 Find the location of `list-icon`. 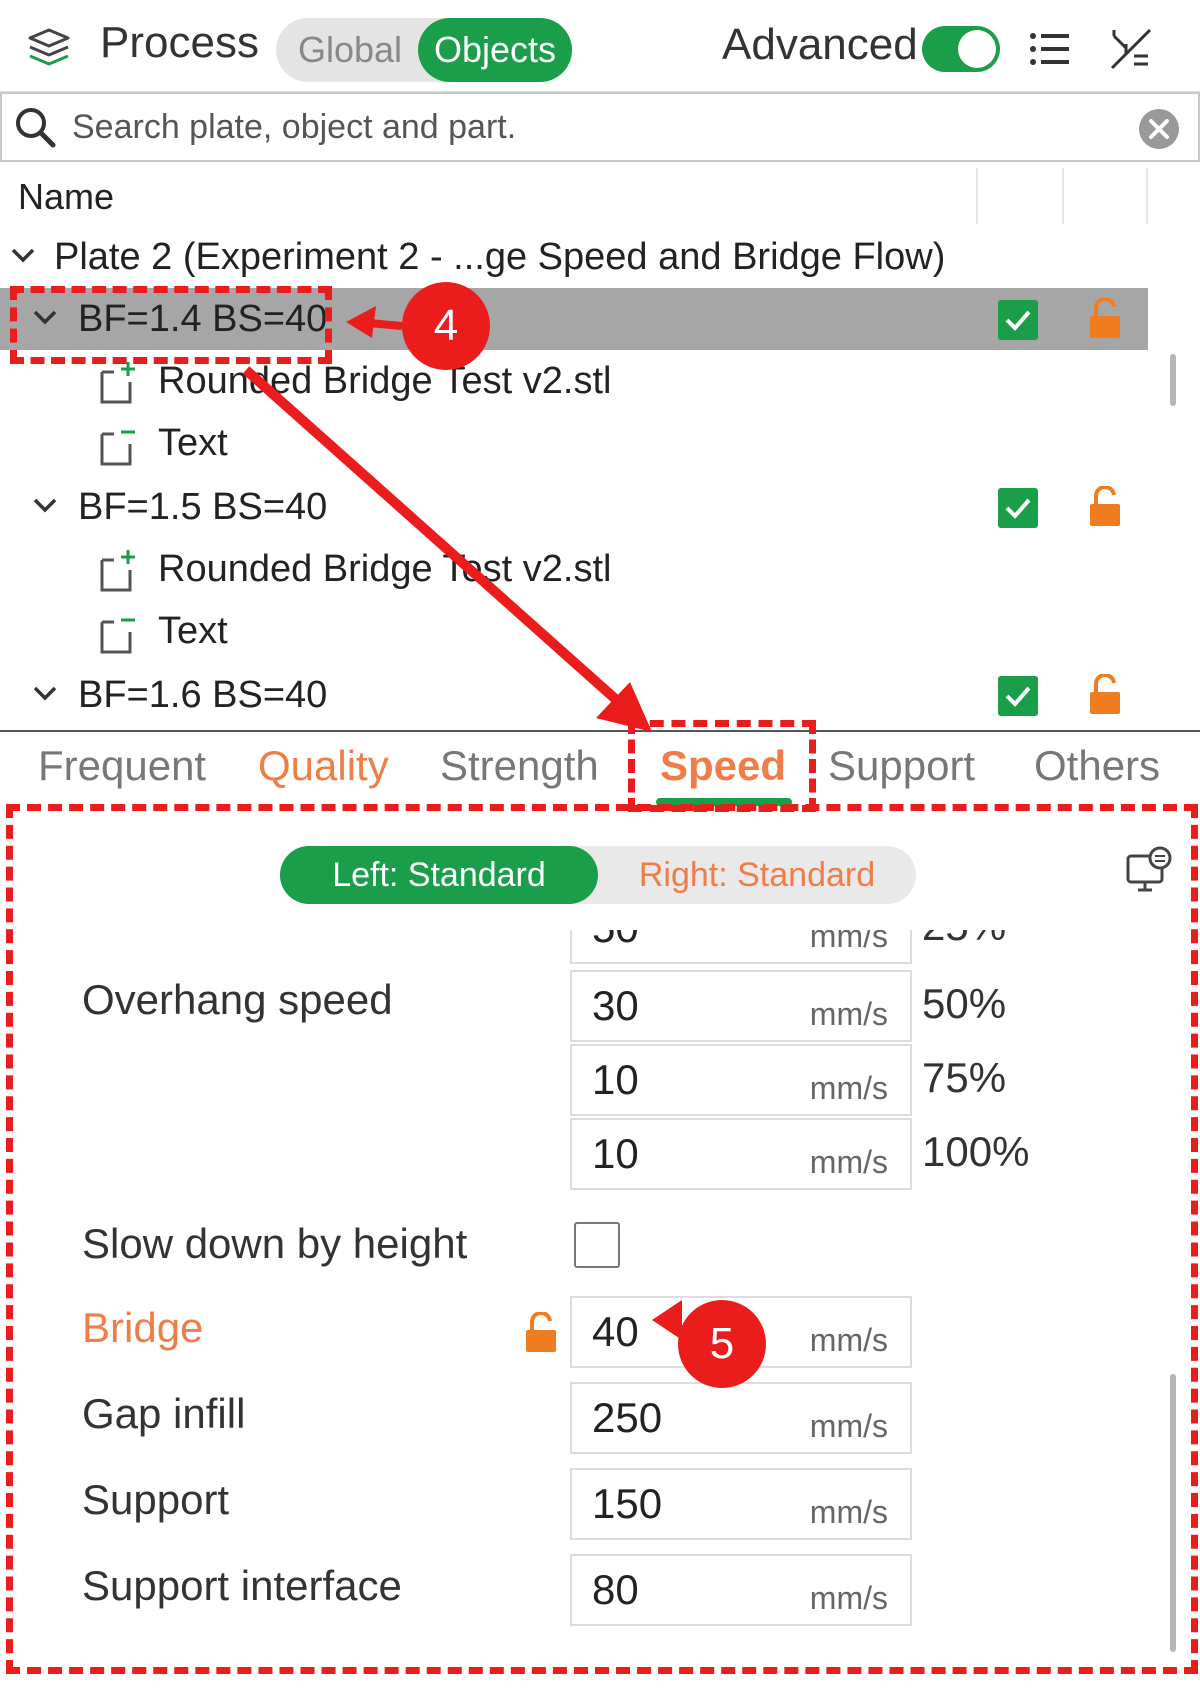

list-icon is located at coordinates (1050, 49).